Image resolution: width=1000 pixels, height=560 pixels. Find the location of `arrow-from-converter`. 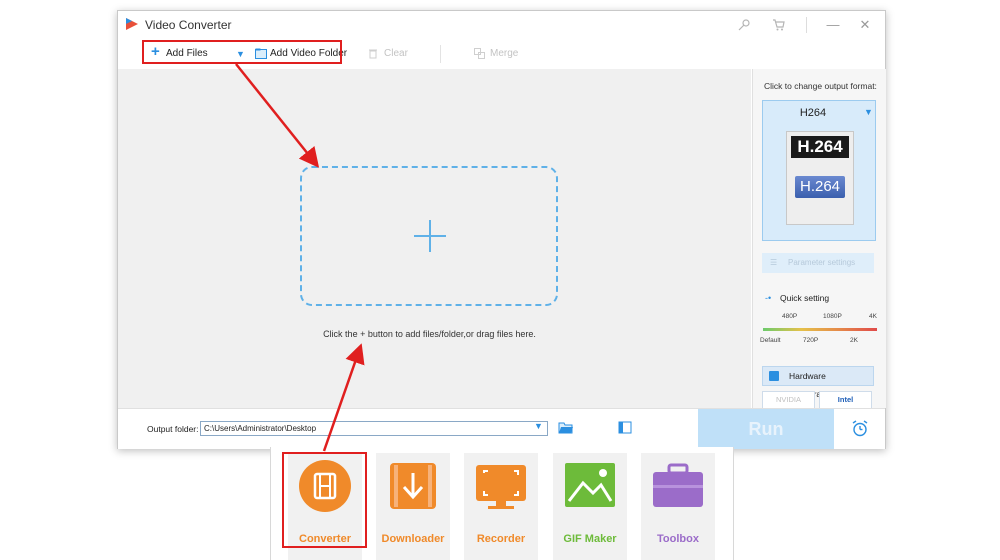

arrow-from-converter is located at coordinates (343, 397).